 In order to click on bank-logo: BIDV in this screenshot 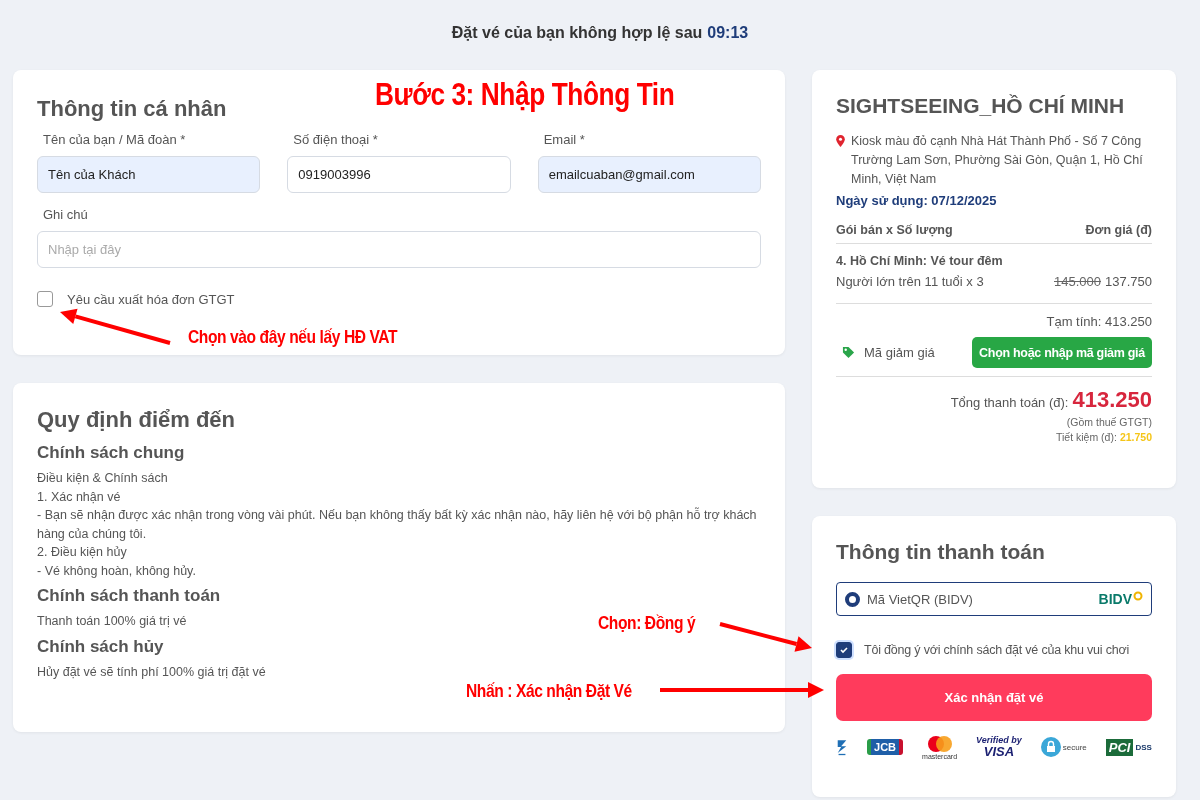, I will do `click(1120, 599)`.